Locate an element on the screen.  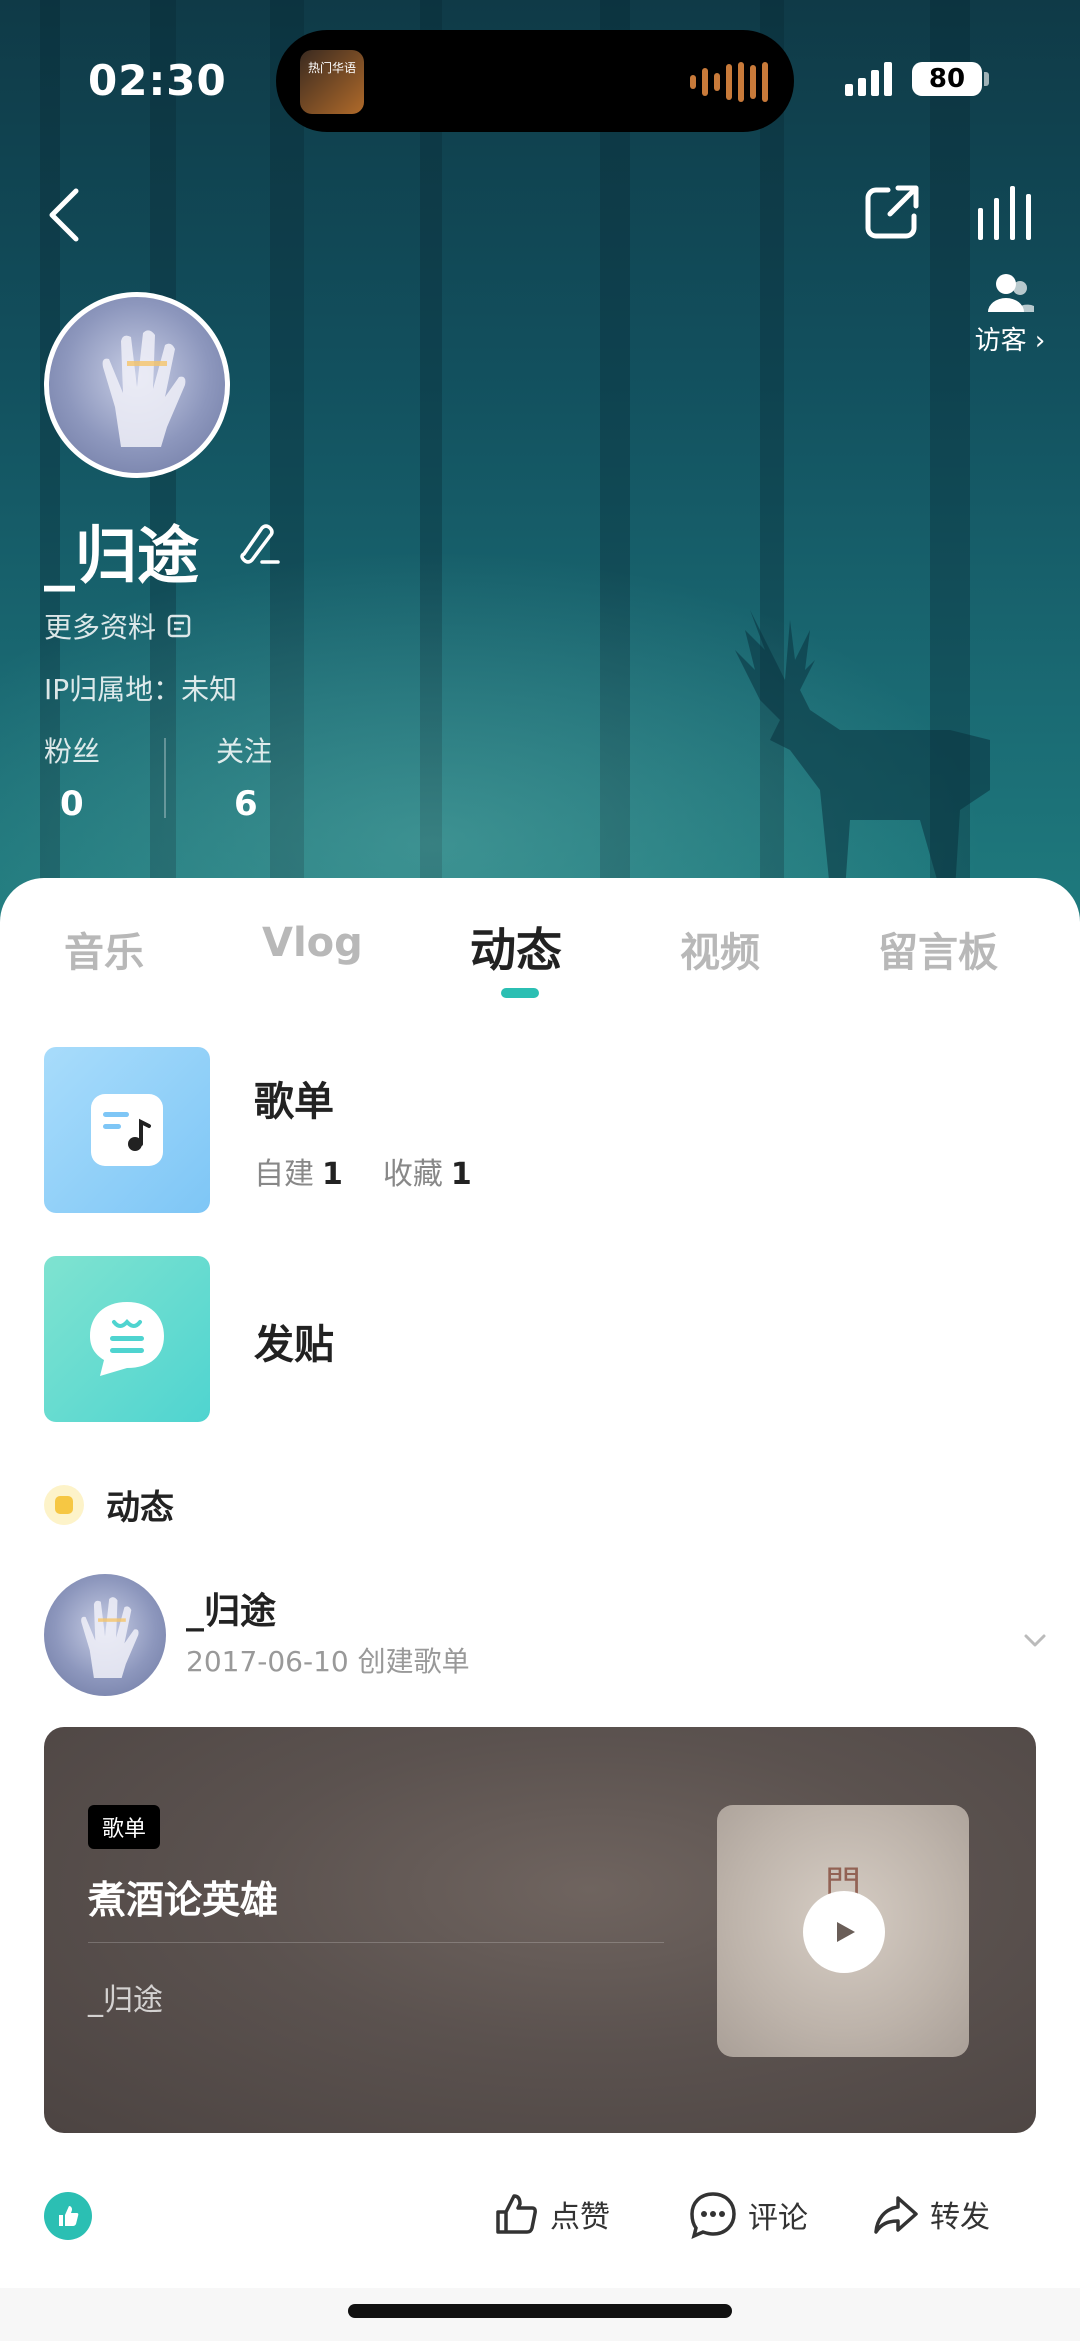
play-button is located at coordinates (844, 1932).